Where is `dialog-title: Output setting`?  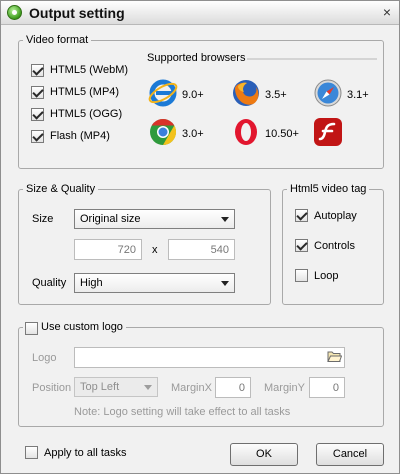
dialog-title: Output setting is located at coordinates (77, 13).